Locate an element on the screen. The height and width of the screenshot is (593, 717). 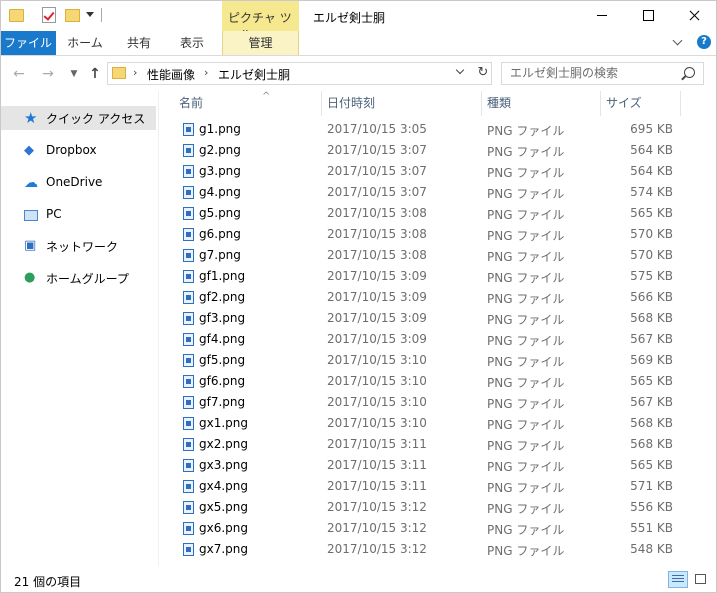
tab-view: 表示 is located at coordinates (192, 43).